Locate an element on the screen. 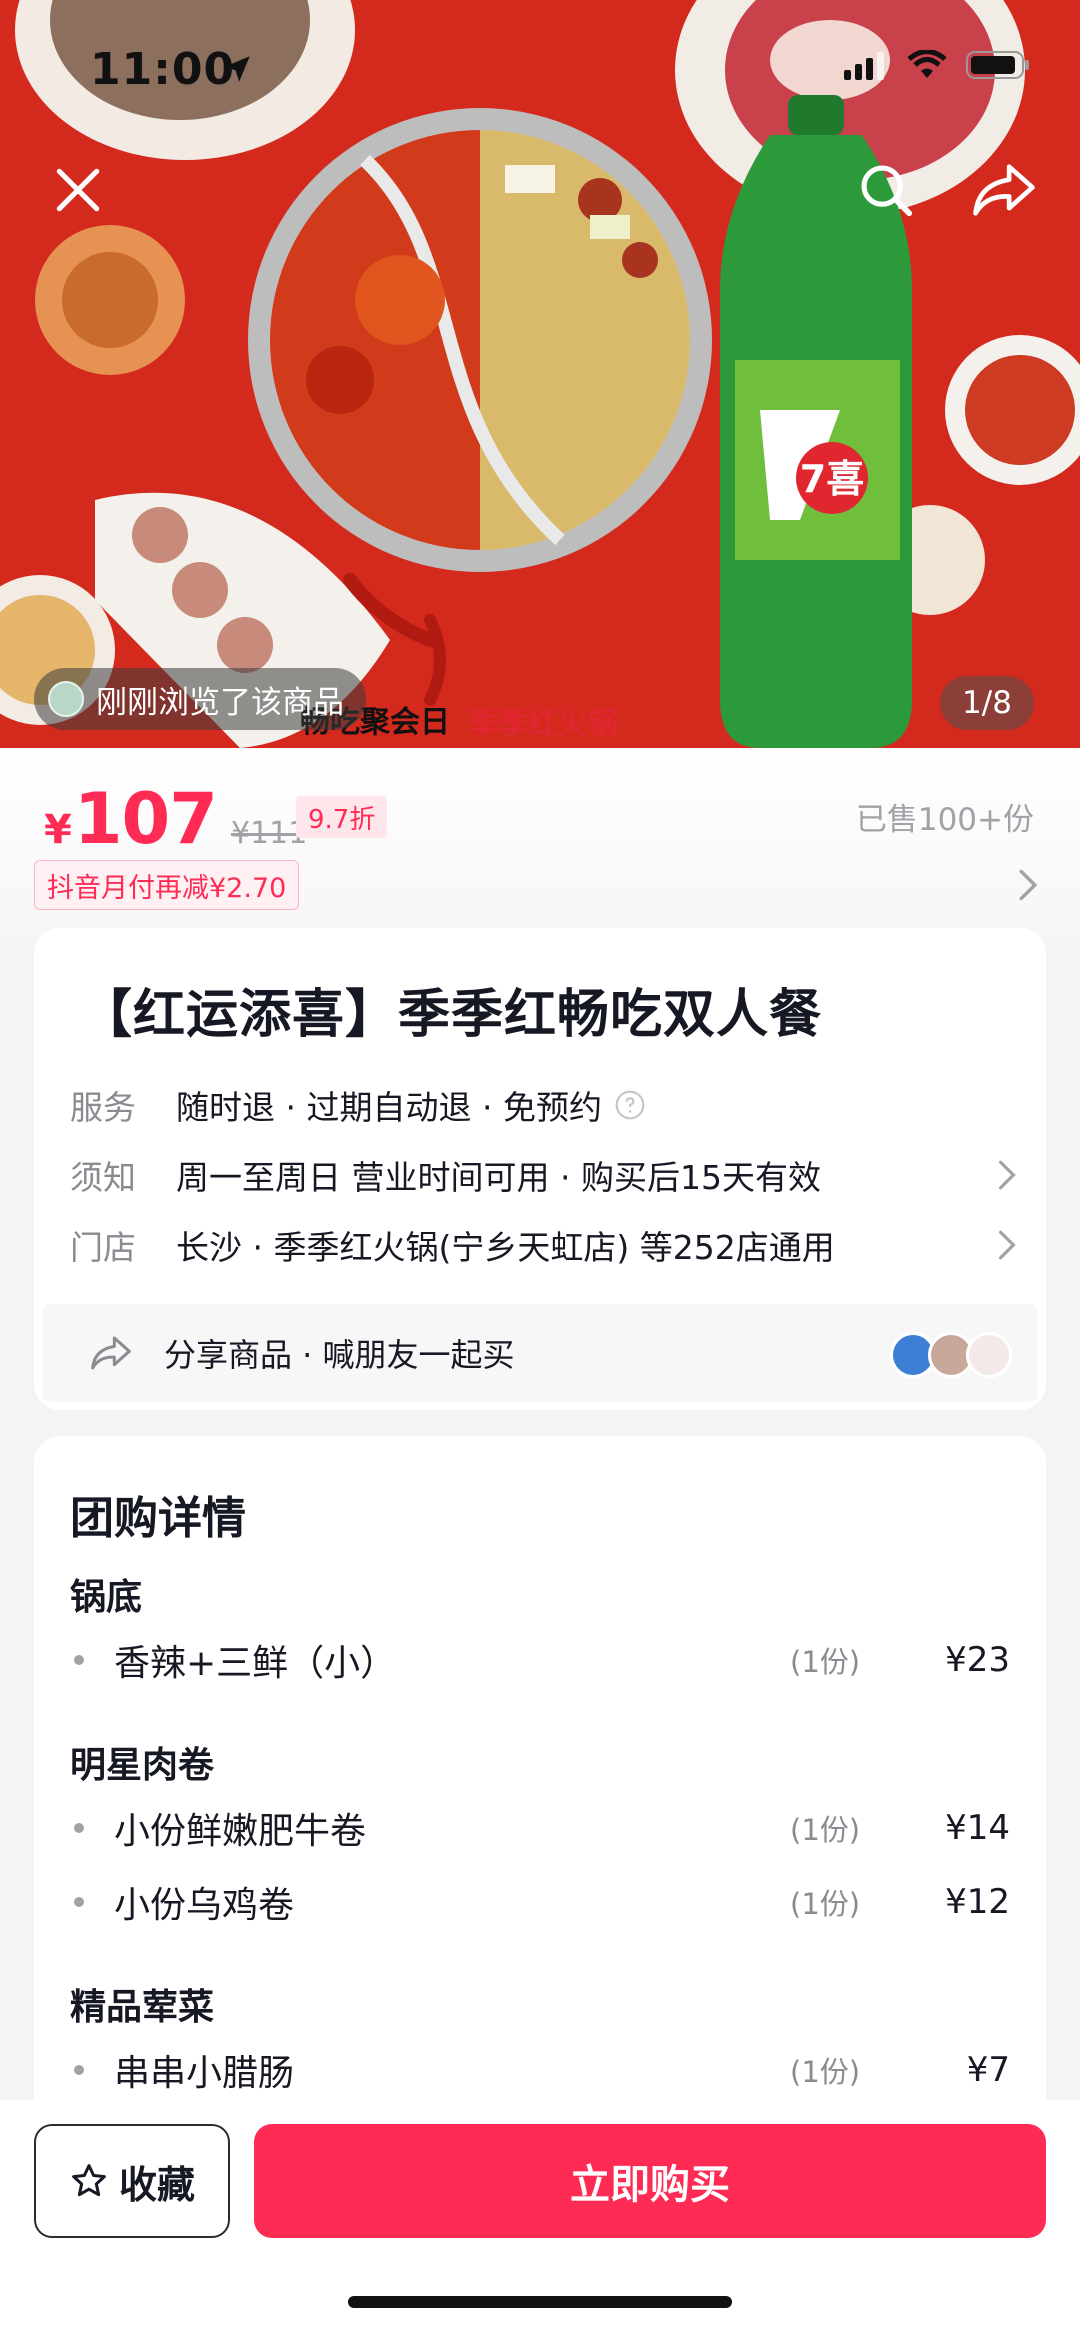 Image resolution: width=1080 pixels, height=2337 pixels. search-icon is located at coordinates (887, 191).